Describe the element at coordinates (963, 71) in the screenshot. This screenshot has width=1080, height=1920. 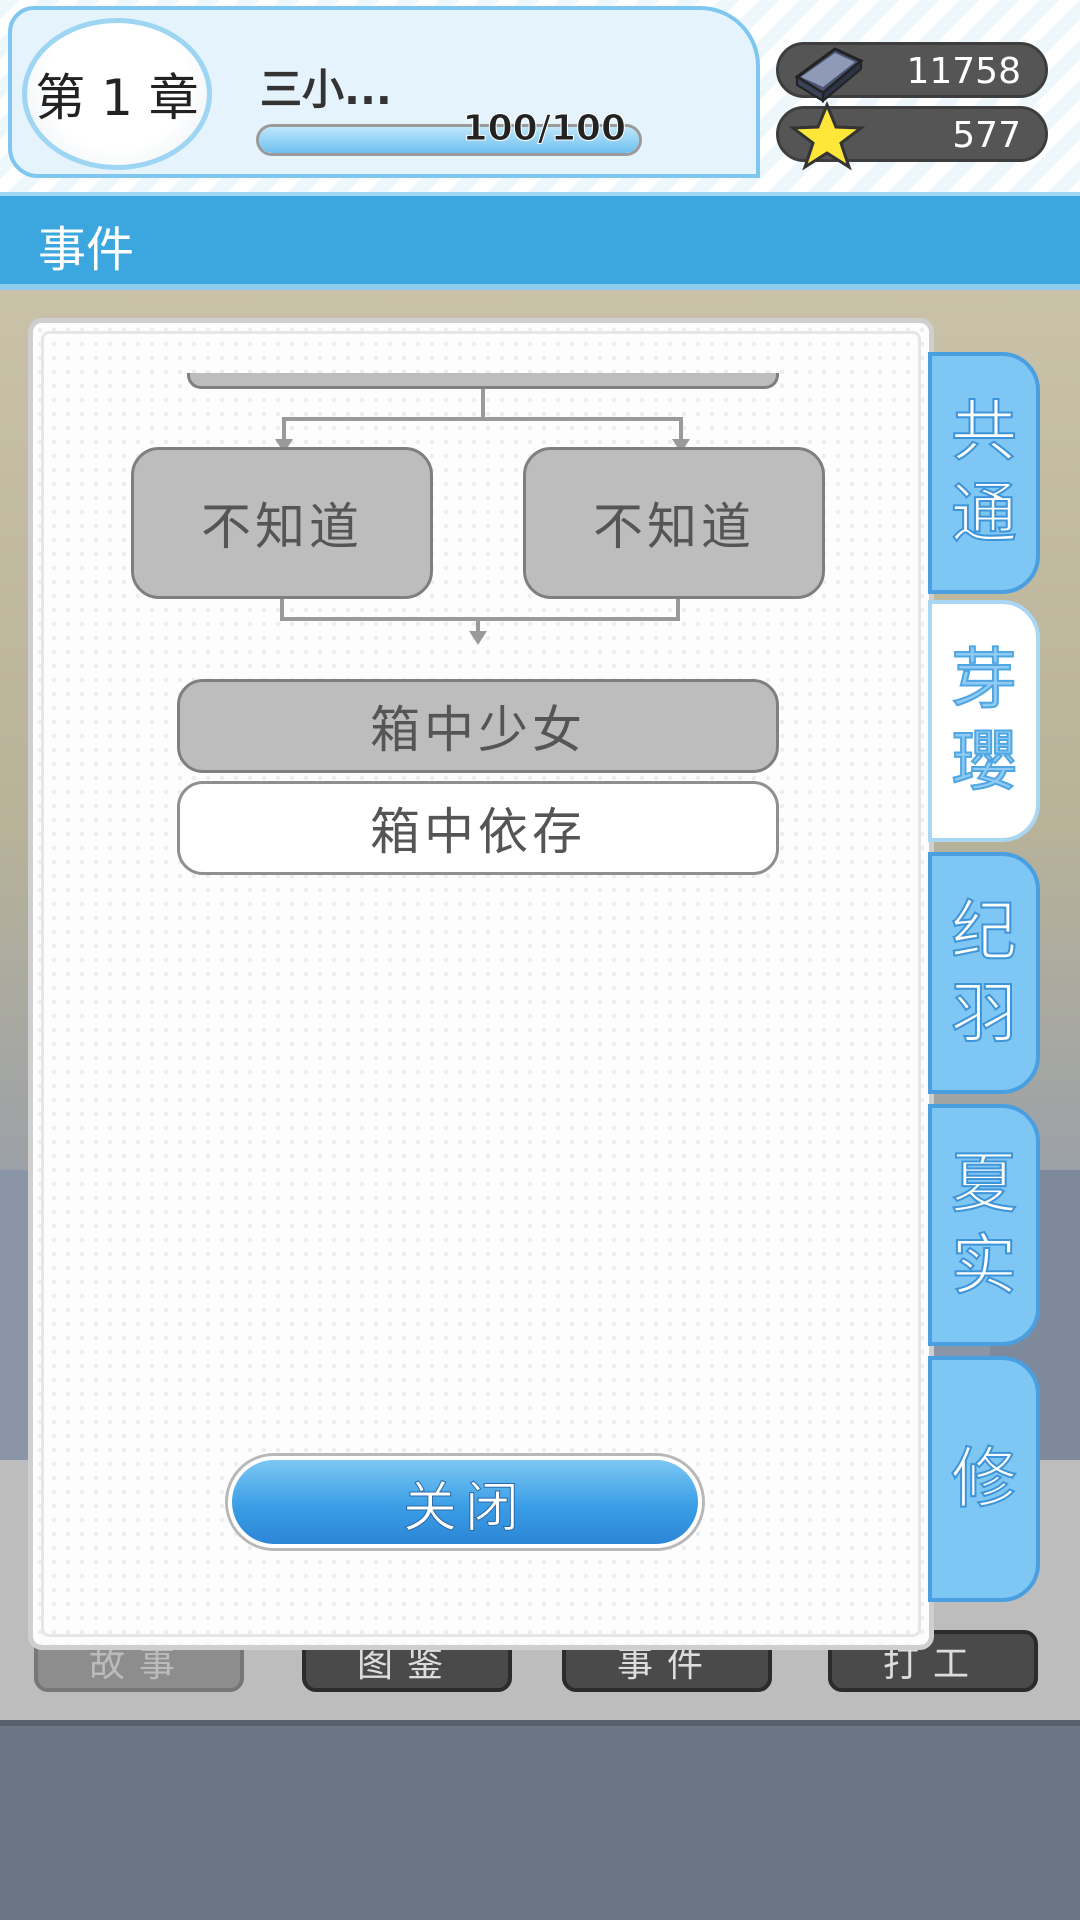
I see `gem-count: 11758` at that location.